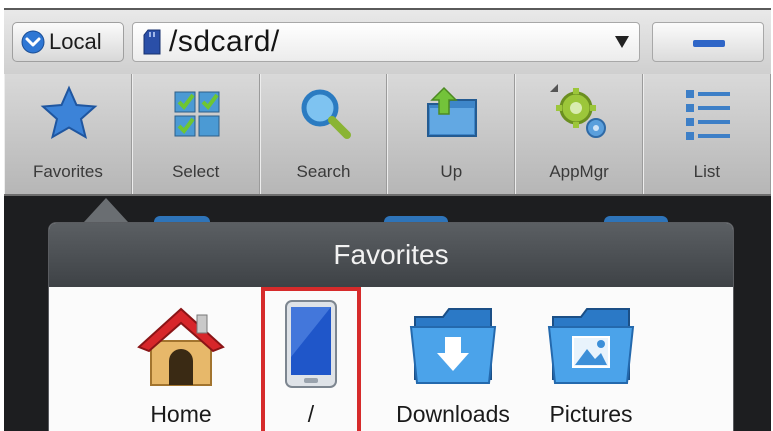  Describe the element at coordinates (622, 42) in the screenshot. I see `chevron-down-icon` at that location.